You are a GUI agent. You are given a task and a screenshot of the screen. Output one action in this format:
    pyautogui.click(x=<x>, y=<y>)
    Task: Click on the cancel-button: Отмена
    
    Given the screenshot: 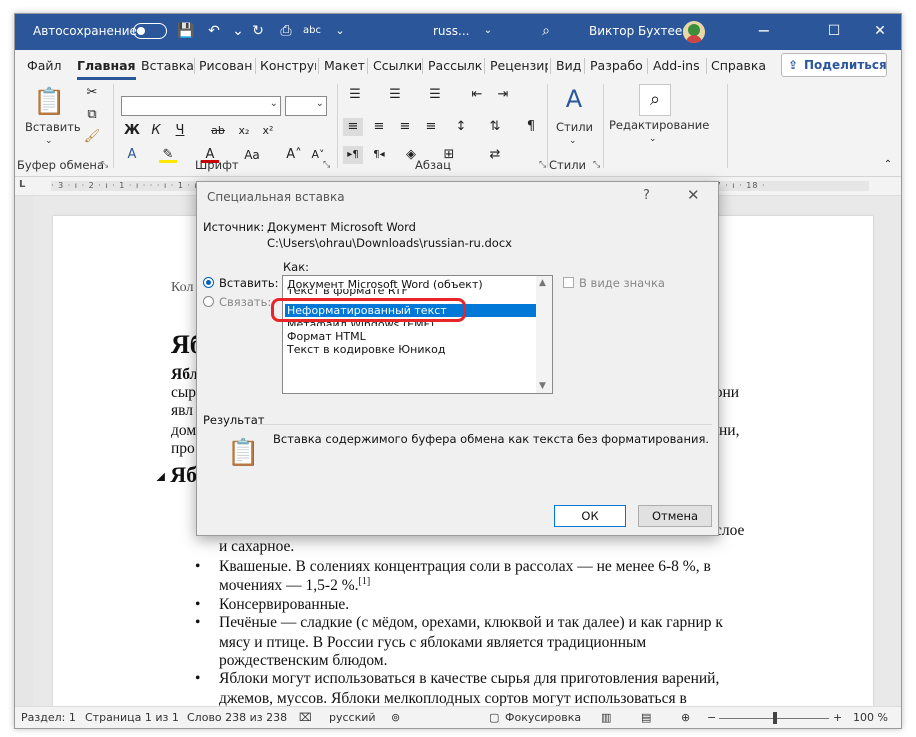 What is the action you would take?
    pyautogui.click(x=675, y=516)
    